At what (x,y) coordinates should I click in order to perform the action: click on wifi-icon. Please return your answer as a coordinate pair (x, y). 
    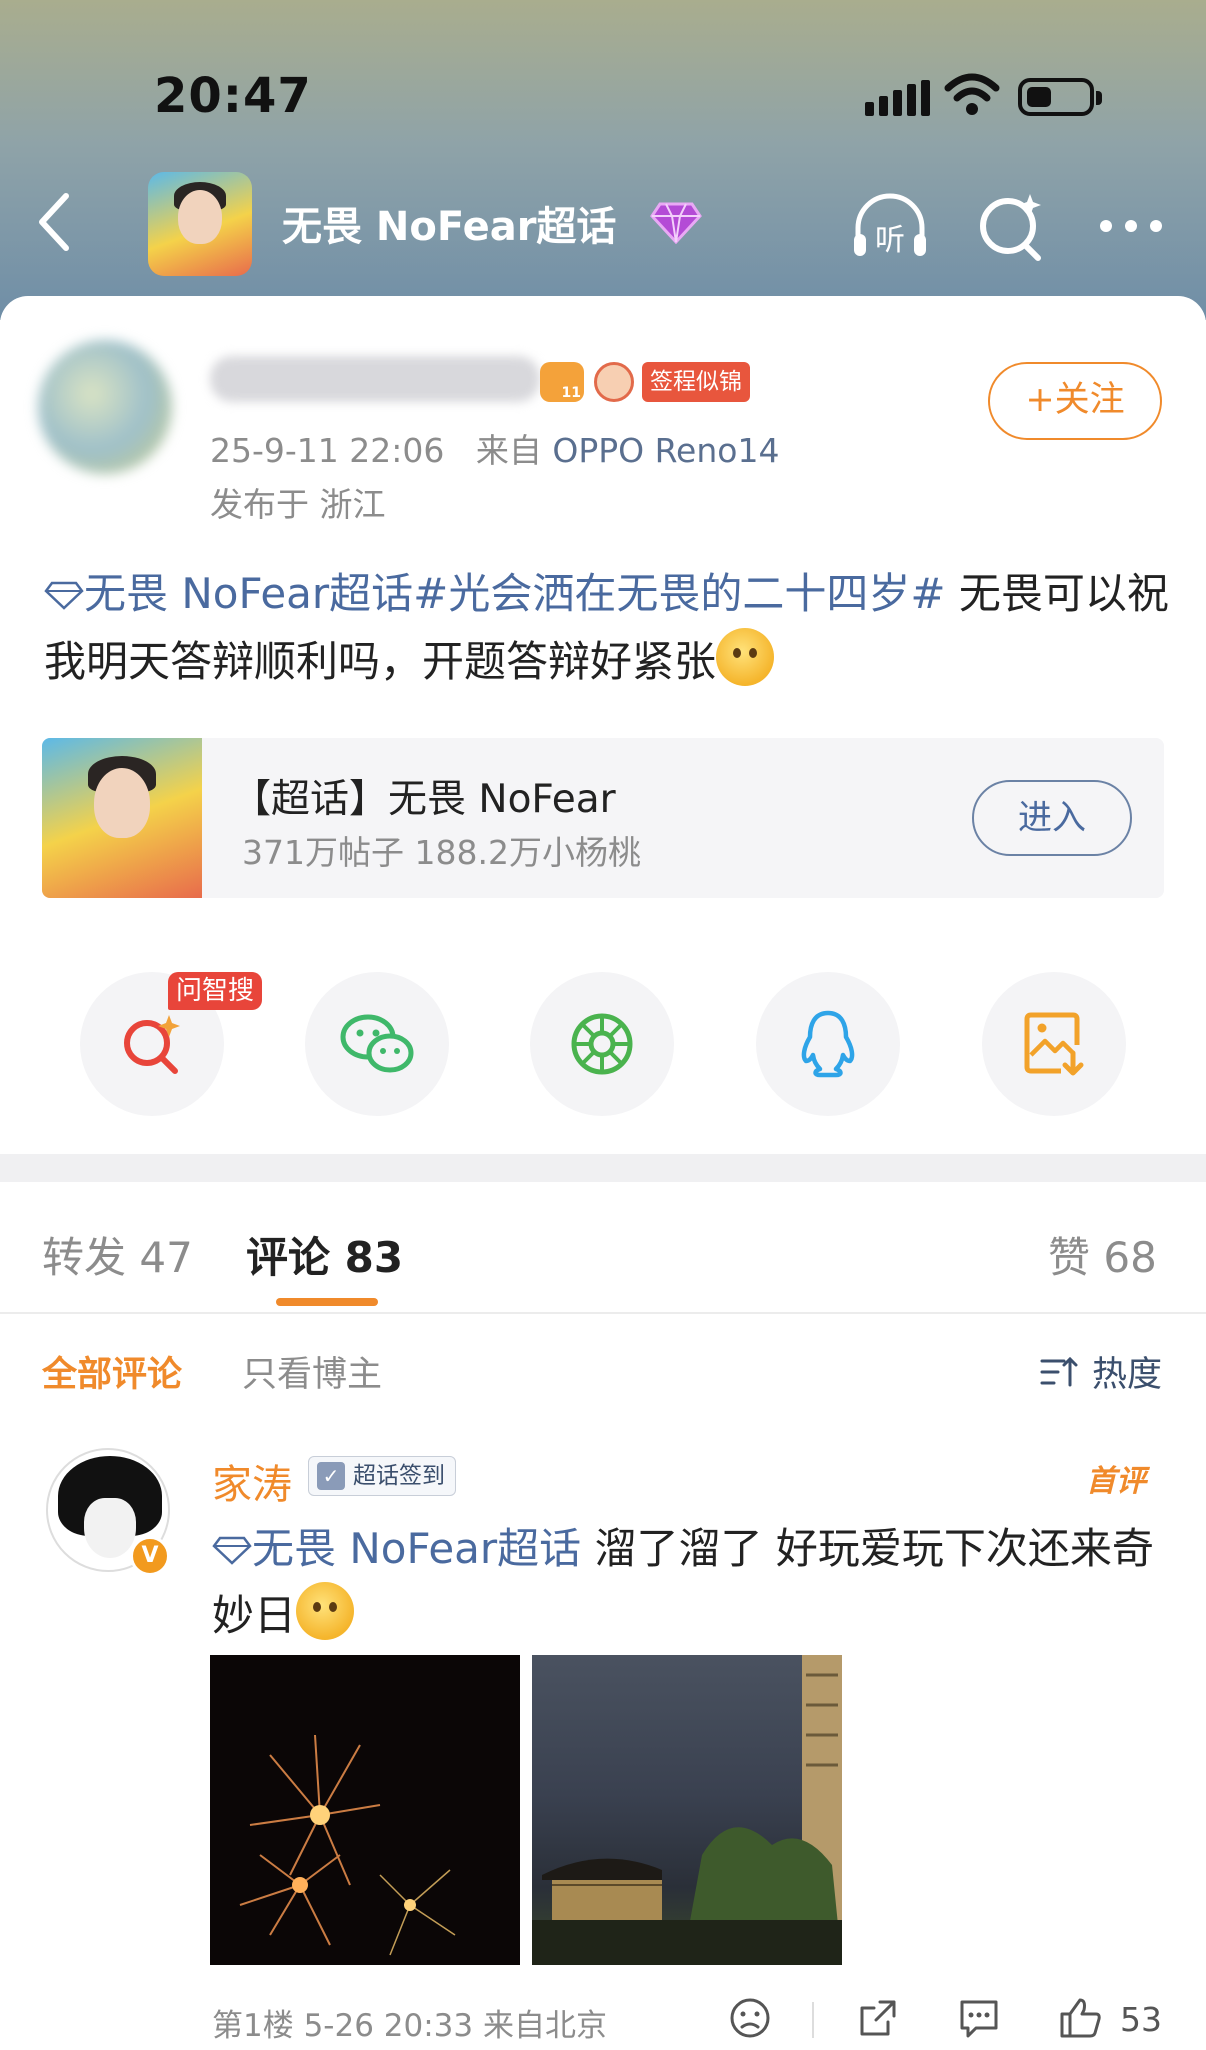
    Looking at the image, I should click on (972, 94).